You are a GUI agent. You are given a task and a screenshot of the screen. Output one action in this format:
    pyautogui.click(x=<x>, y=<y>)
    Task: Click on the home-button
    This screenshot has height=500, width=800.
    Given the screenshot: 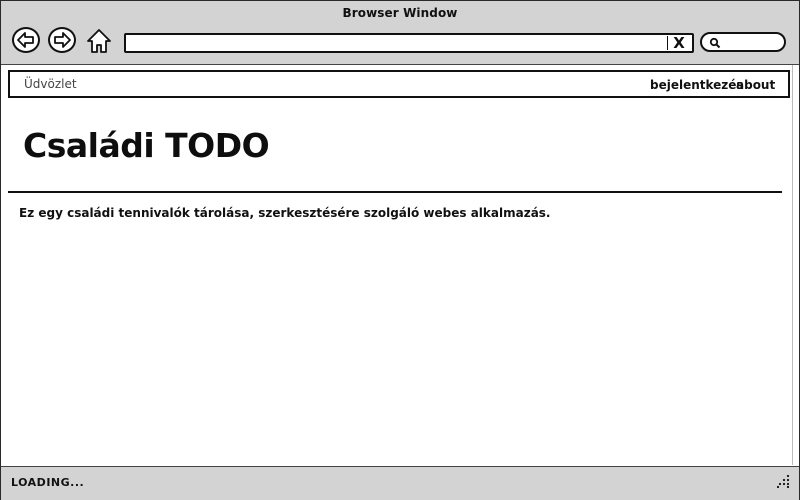 What is the action you would take?
    pyautogui.click(x=99, y=41)
    